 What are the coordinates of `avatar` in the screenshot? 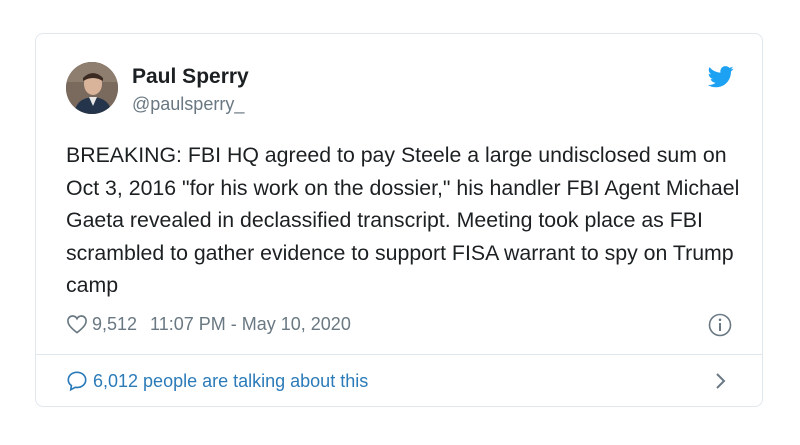 It's located at (92, 88).